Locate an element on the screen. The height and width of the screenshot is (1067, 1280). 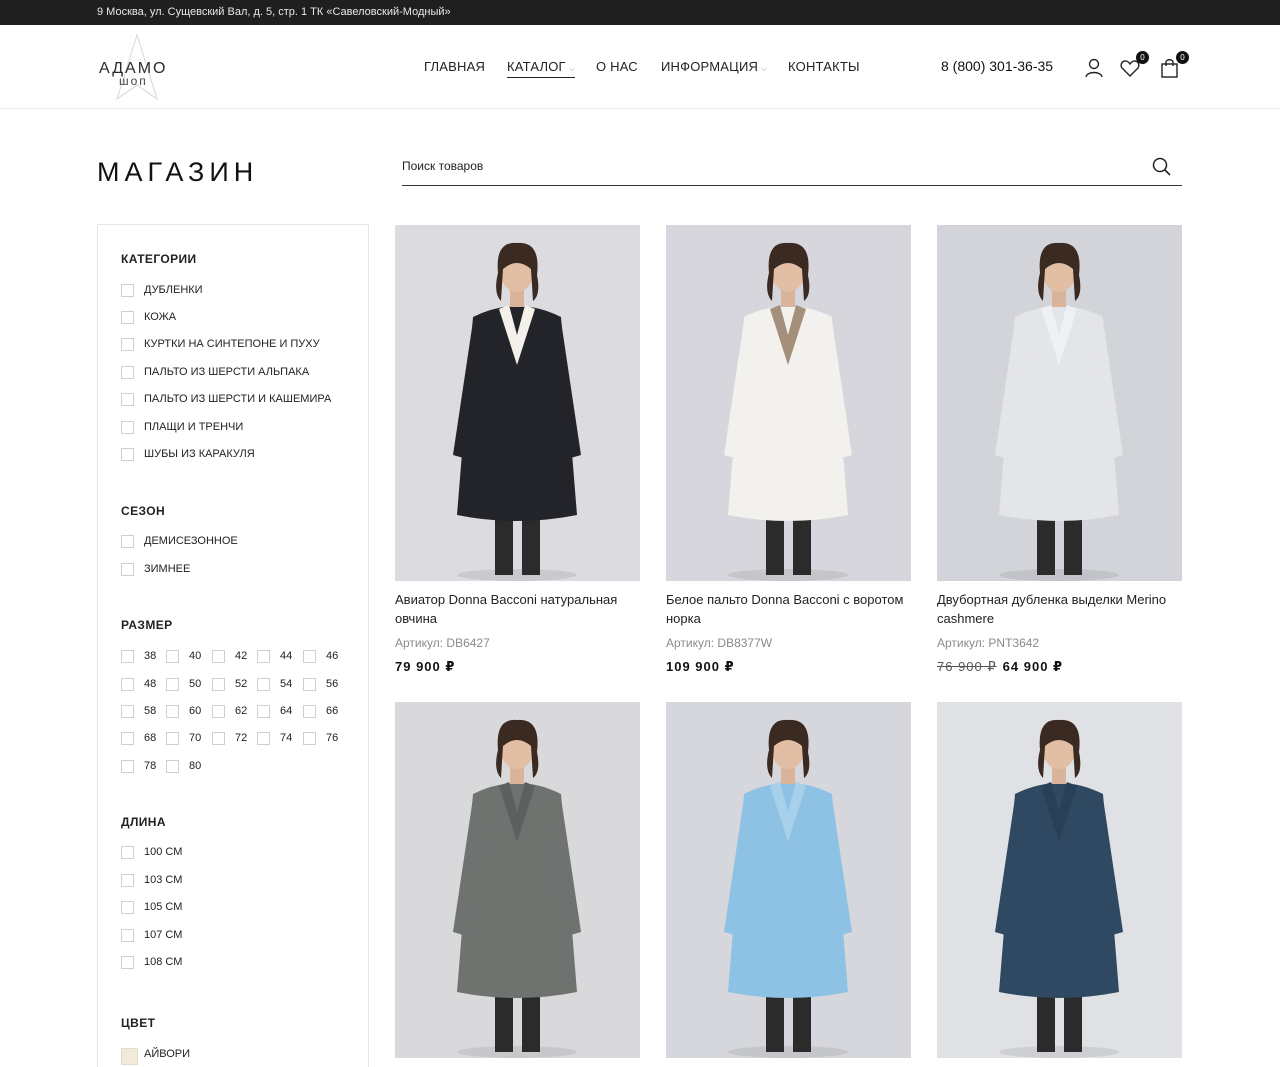
product-price: 109 900 ₽ is located at coordinates (700, 667).